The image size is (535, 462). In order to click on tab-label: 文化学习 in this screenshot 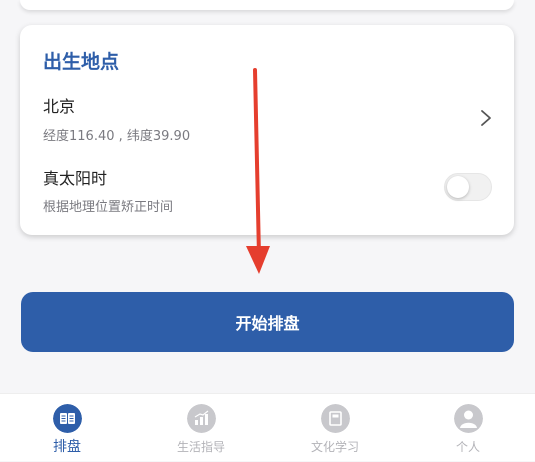, I will do `click(334, 447)`.